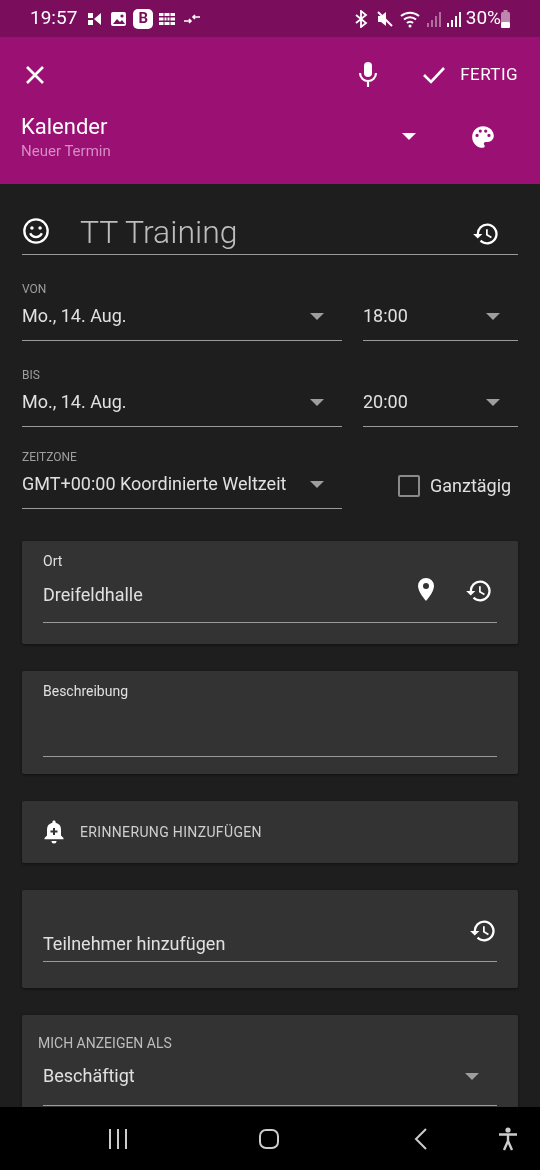 The image size is (540, 1170). What do you see at coordinates (95, 18) in the screenshot?
I see `notification-icon` at bounding box center [95, 18].